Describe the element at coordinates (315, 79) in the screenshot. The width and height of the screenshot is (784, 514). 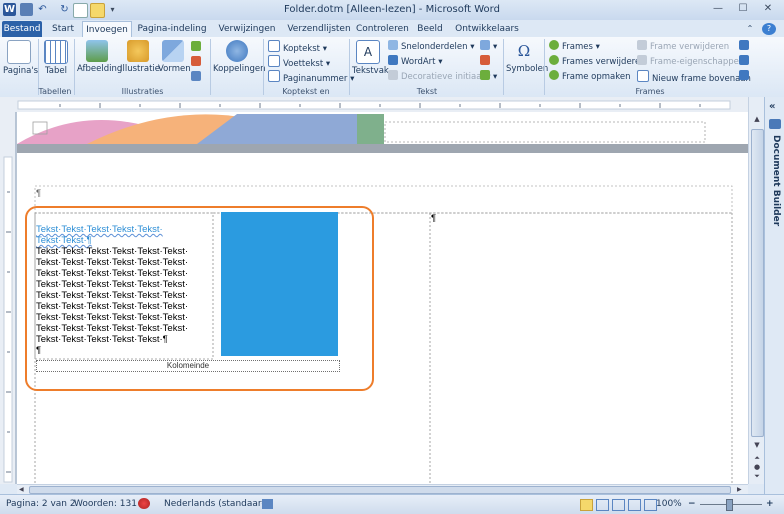
I see `pagenumber-label: Paginanummer` at that location.